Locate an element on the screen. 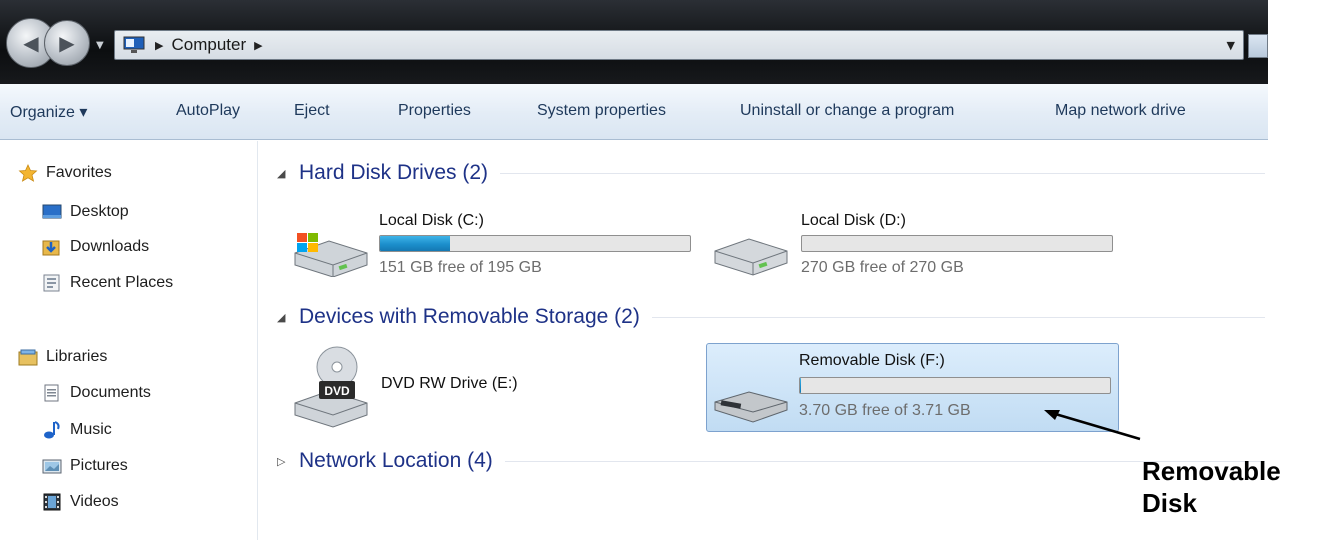 The width and height of the screenshot is (1318, 540). group-network-location: ▷ Network Location (4) is located at coordinates (771, 461).